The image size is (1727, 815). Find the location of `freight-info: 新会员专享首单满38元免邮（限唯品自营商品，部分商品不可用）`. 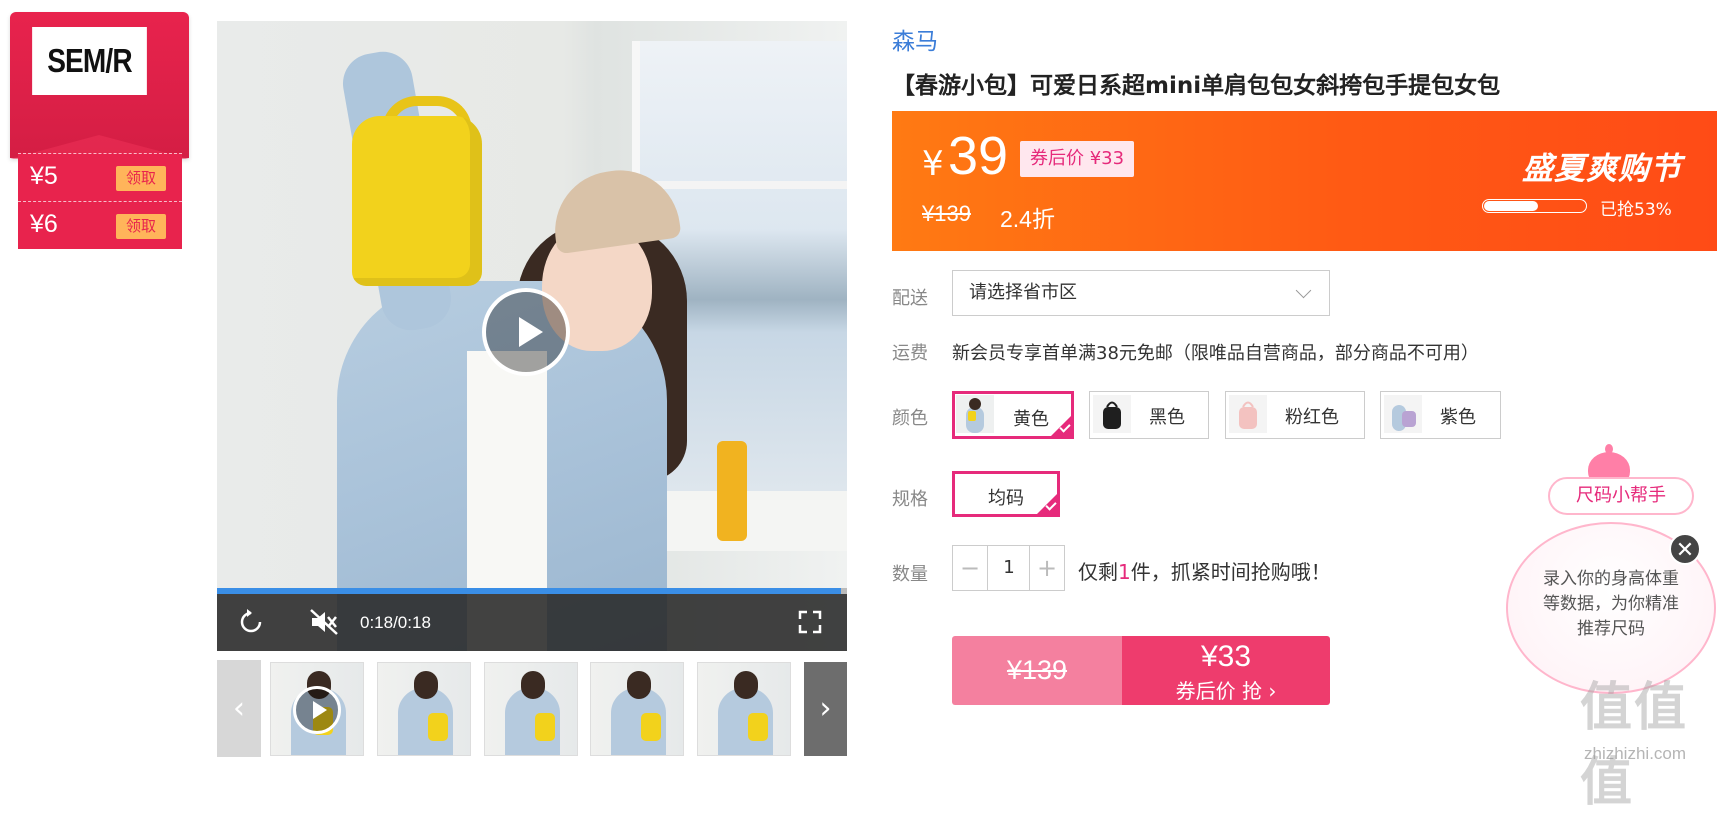

freight-info: 新会员专享首单满38元免邮（限唯品自营商品，部分商品不可用） is located at coordinates (1215, 353).